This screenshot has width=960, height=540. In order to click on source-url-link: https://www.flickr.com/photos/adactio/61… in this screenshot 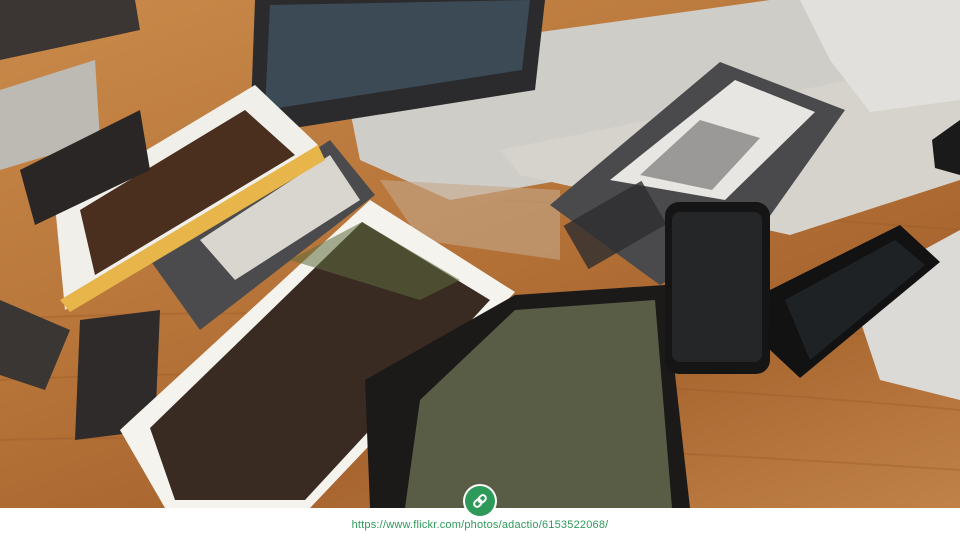, I will do `click(480, 525)`.